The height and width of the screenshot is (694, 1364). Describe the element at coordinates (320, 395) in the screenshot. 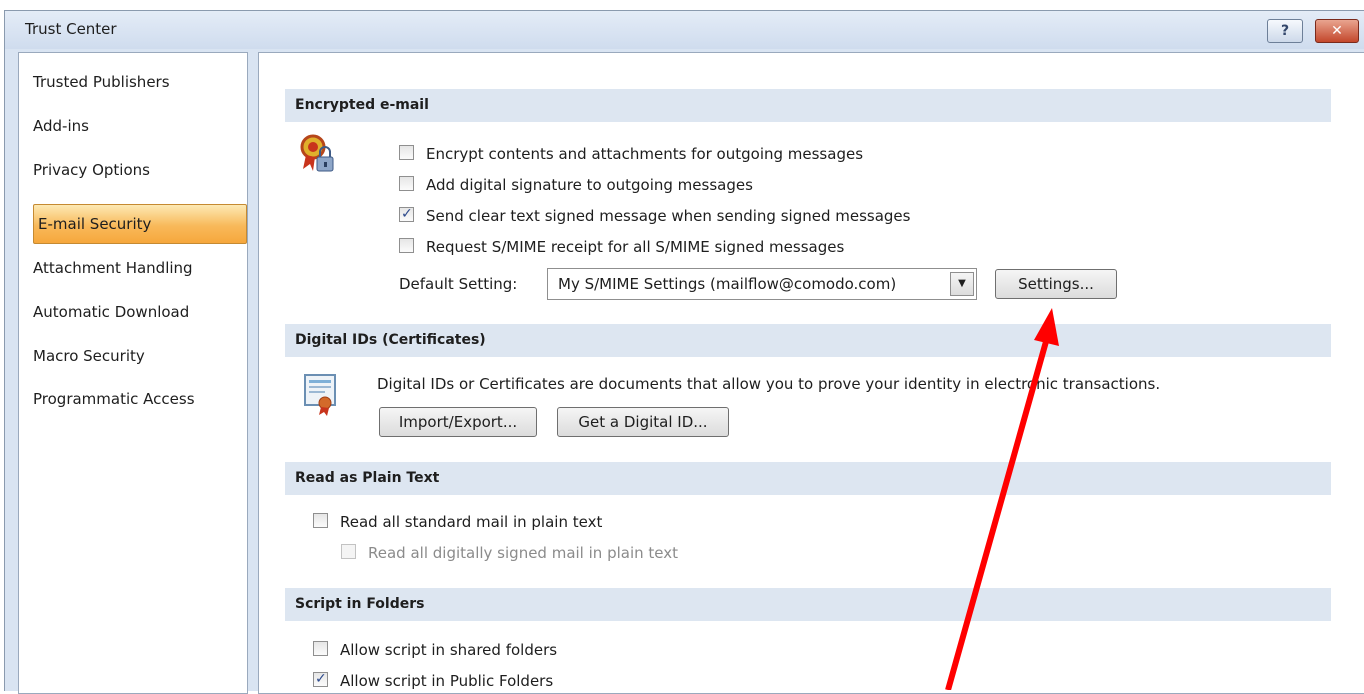

I see `certificate-icon` at that location.